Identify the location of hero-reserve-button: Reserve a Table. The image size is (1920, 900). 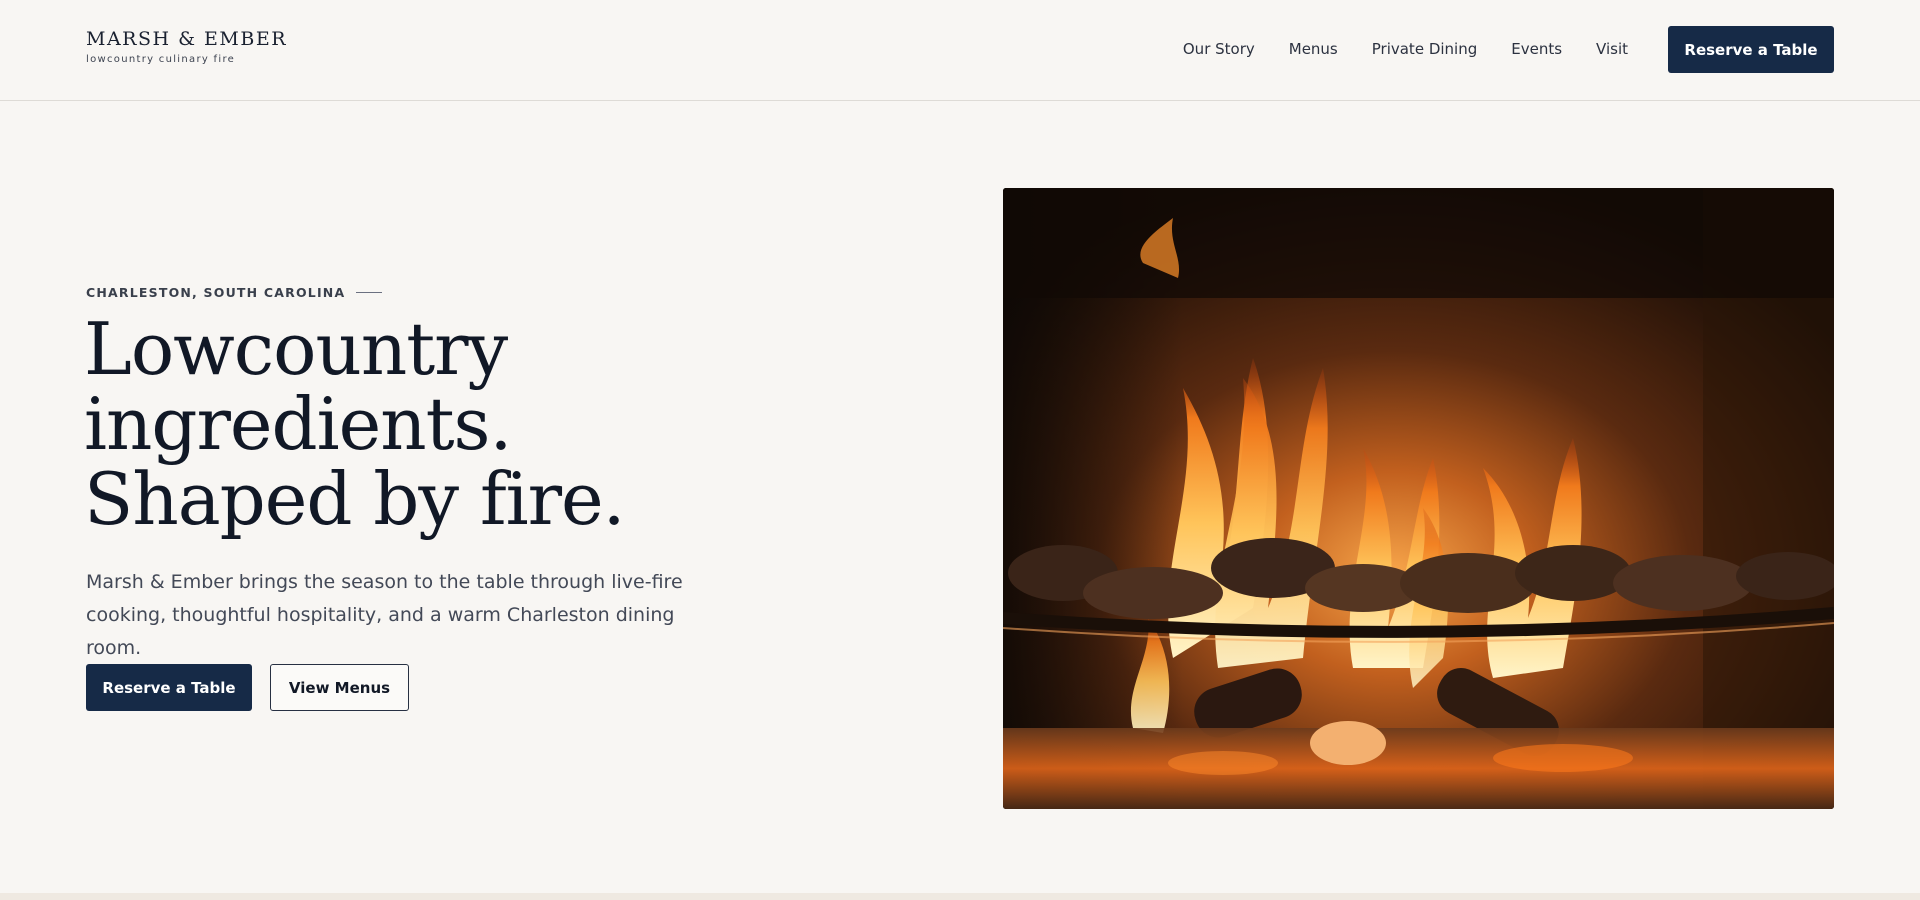
(169, 687).